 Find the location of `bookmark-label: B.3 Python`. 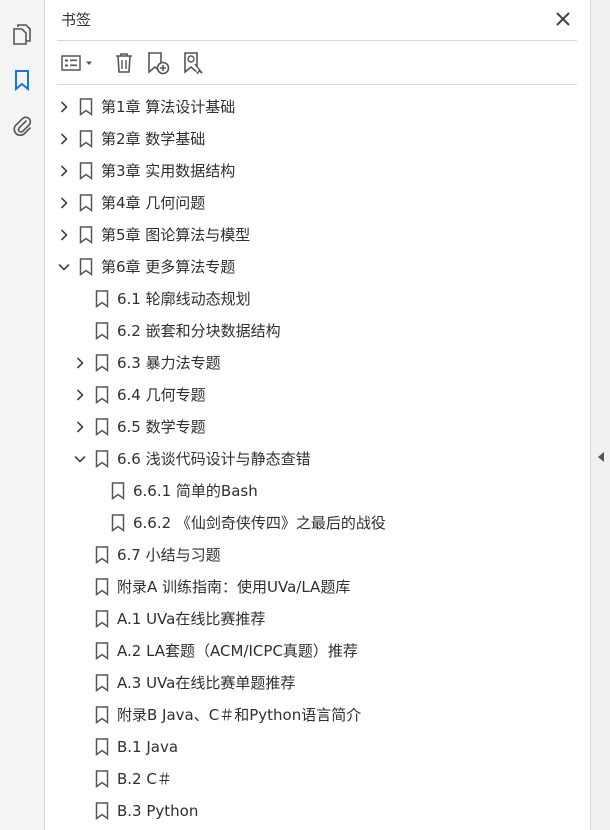

bookmark-label: B.3 Python is located at coordinates (158, 811).